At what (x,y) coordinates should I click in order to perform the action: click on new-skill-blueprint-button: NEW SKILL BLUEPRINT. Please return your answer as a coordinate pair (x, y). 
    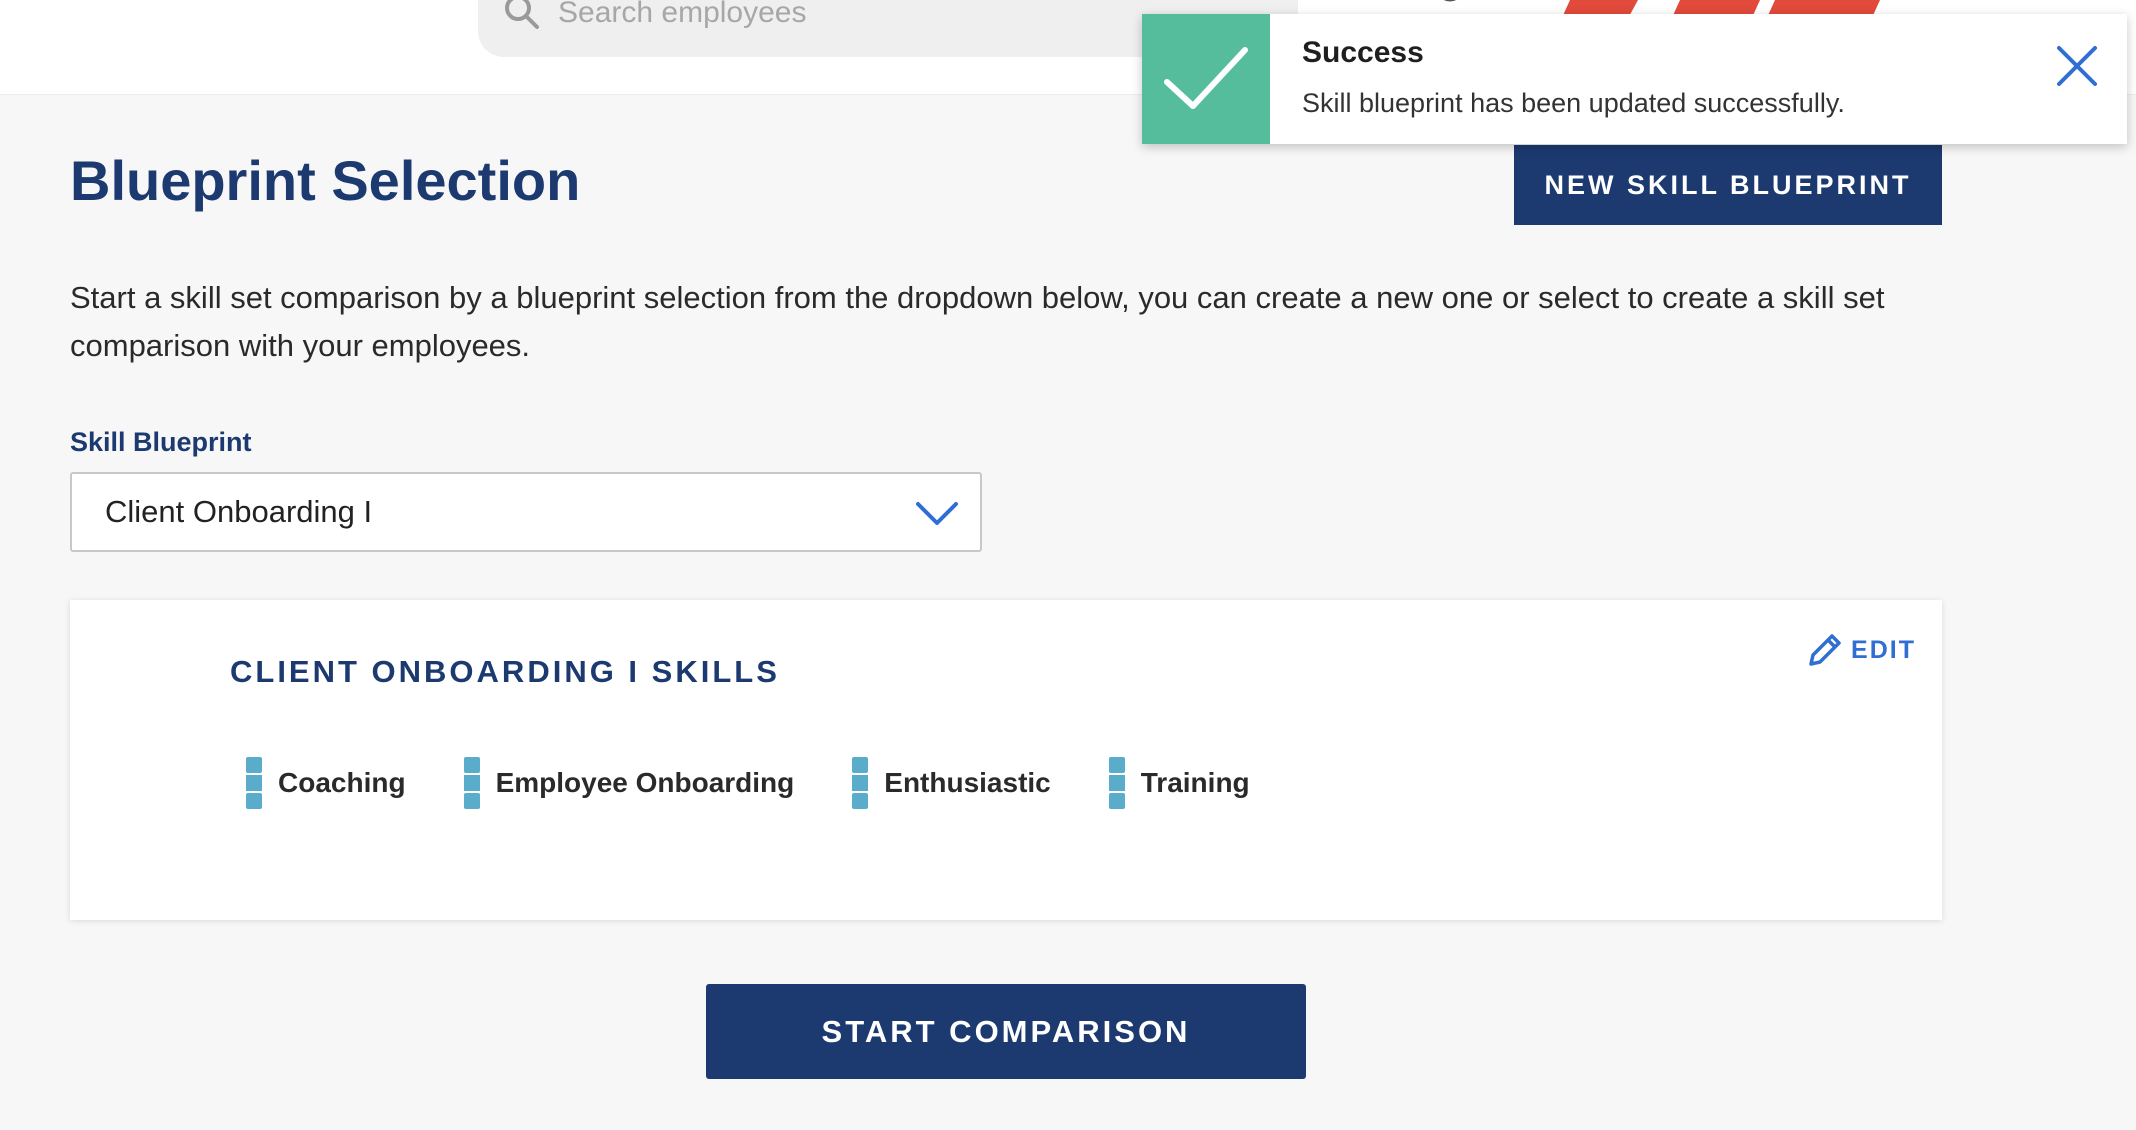
    Looking at the image, I should click on (1728, 185).